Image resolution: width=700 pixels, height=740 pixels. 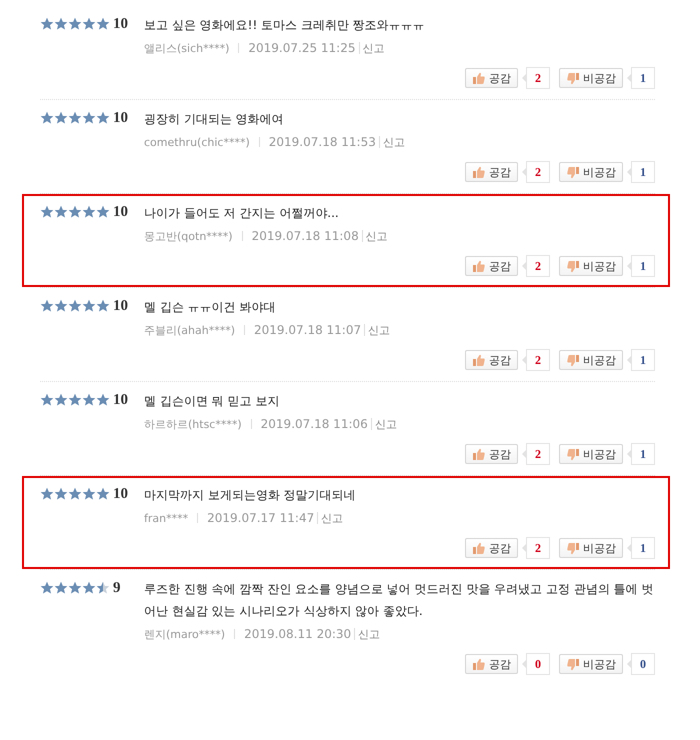 I want to click on review-text: 굉장히 기대되는 영화에여, so click(x=214, y=119).